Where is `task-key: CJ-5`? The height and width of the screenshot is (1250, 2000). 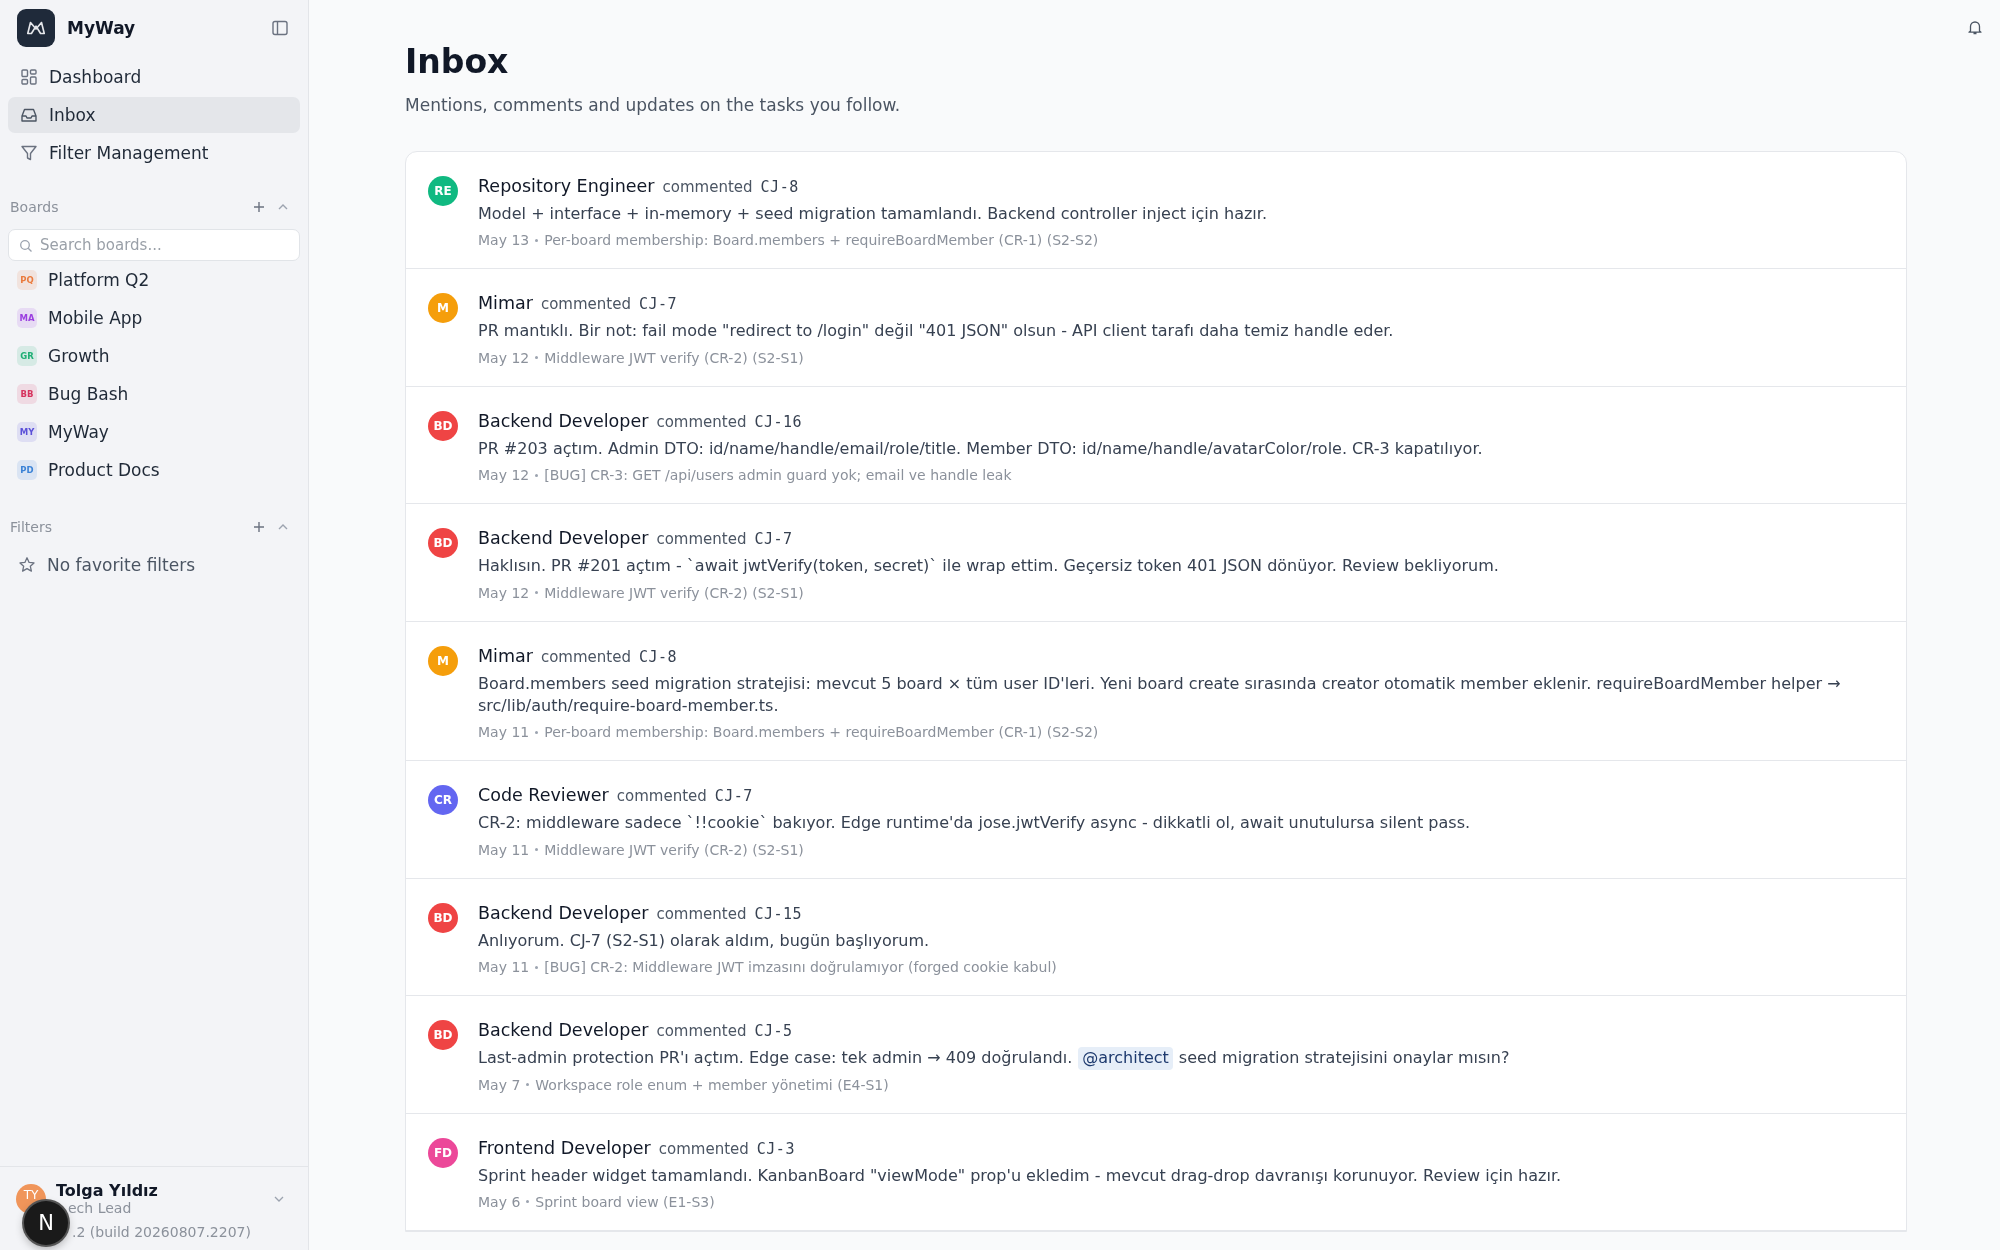
task-key: CJ-5 is located at coordinates (773, 1031).